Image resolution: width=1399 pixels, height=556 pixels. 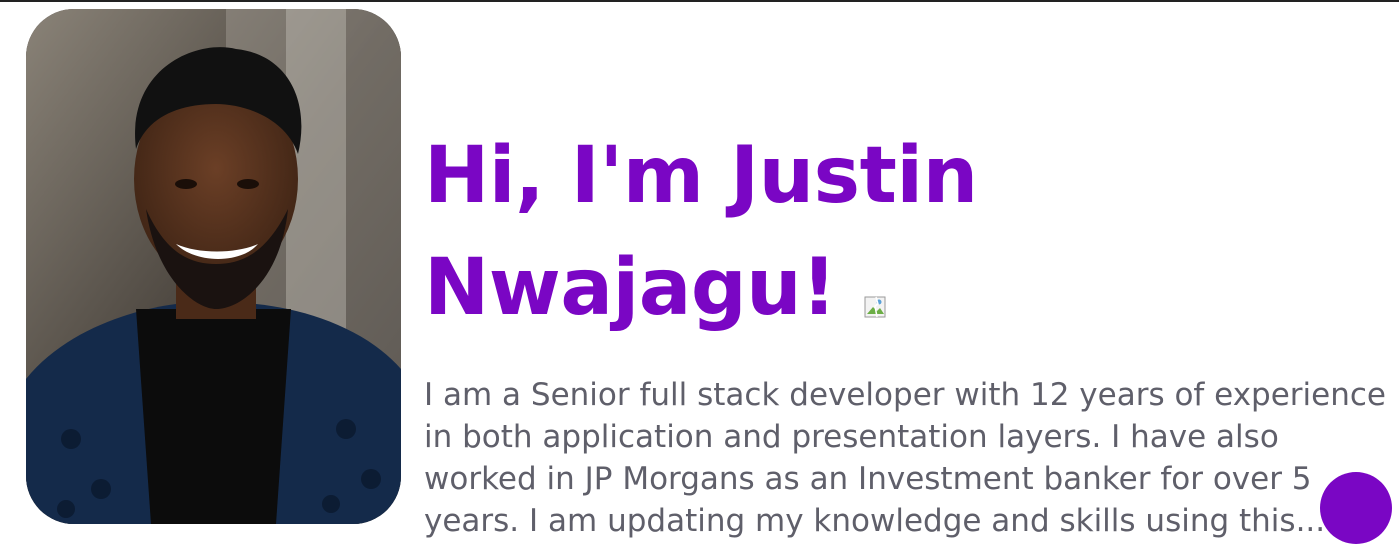 I want to click on top-border, so click(x=699, y=1).